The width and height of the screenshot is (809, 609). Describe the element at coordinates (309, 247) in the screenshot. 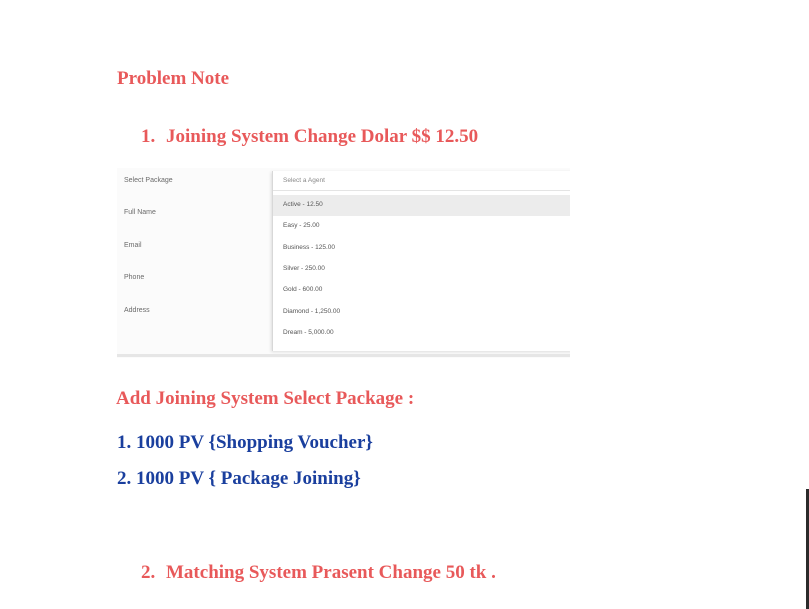

I see `dropdown-option: Business - 125.00` at that location.